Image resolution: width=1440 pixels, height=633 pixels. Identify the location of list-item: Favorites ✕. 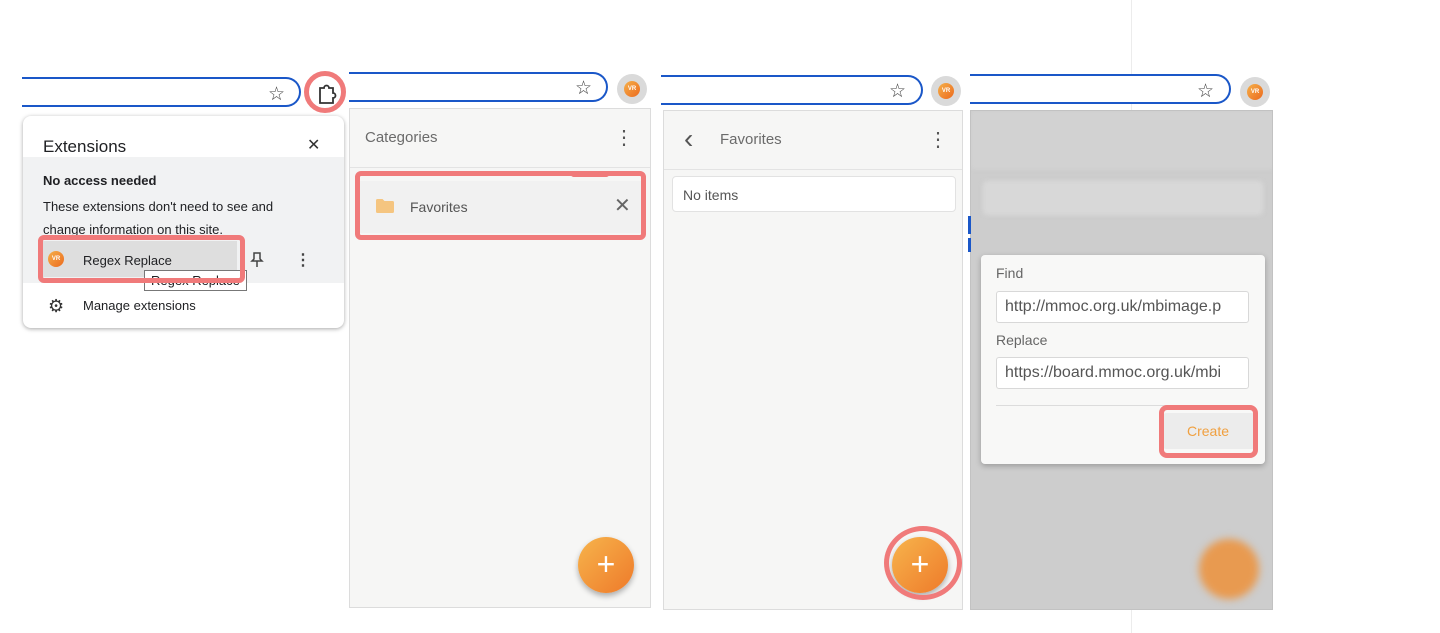
(500, 207).